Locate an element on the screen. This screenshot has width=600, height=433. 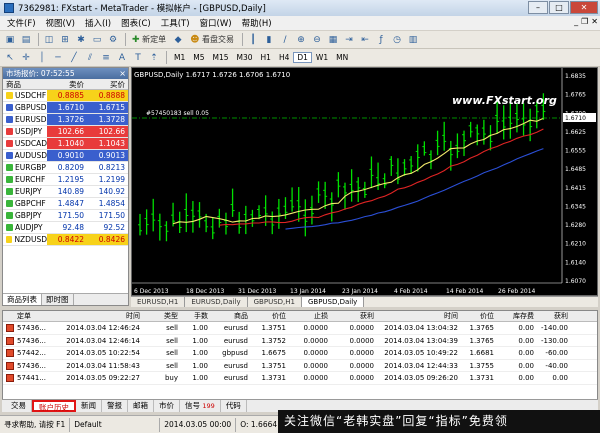
mdi-restore-button: ❐ is located at coordinates (584, 21).